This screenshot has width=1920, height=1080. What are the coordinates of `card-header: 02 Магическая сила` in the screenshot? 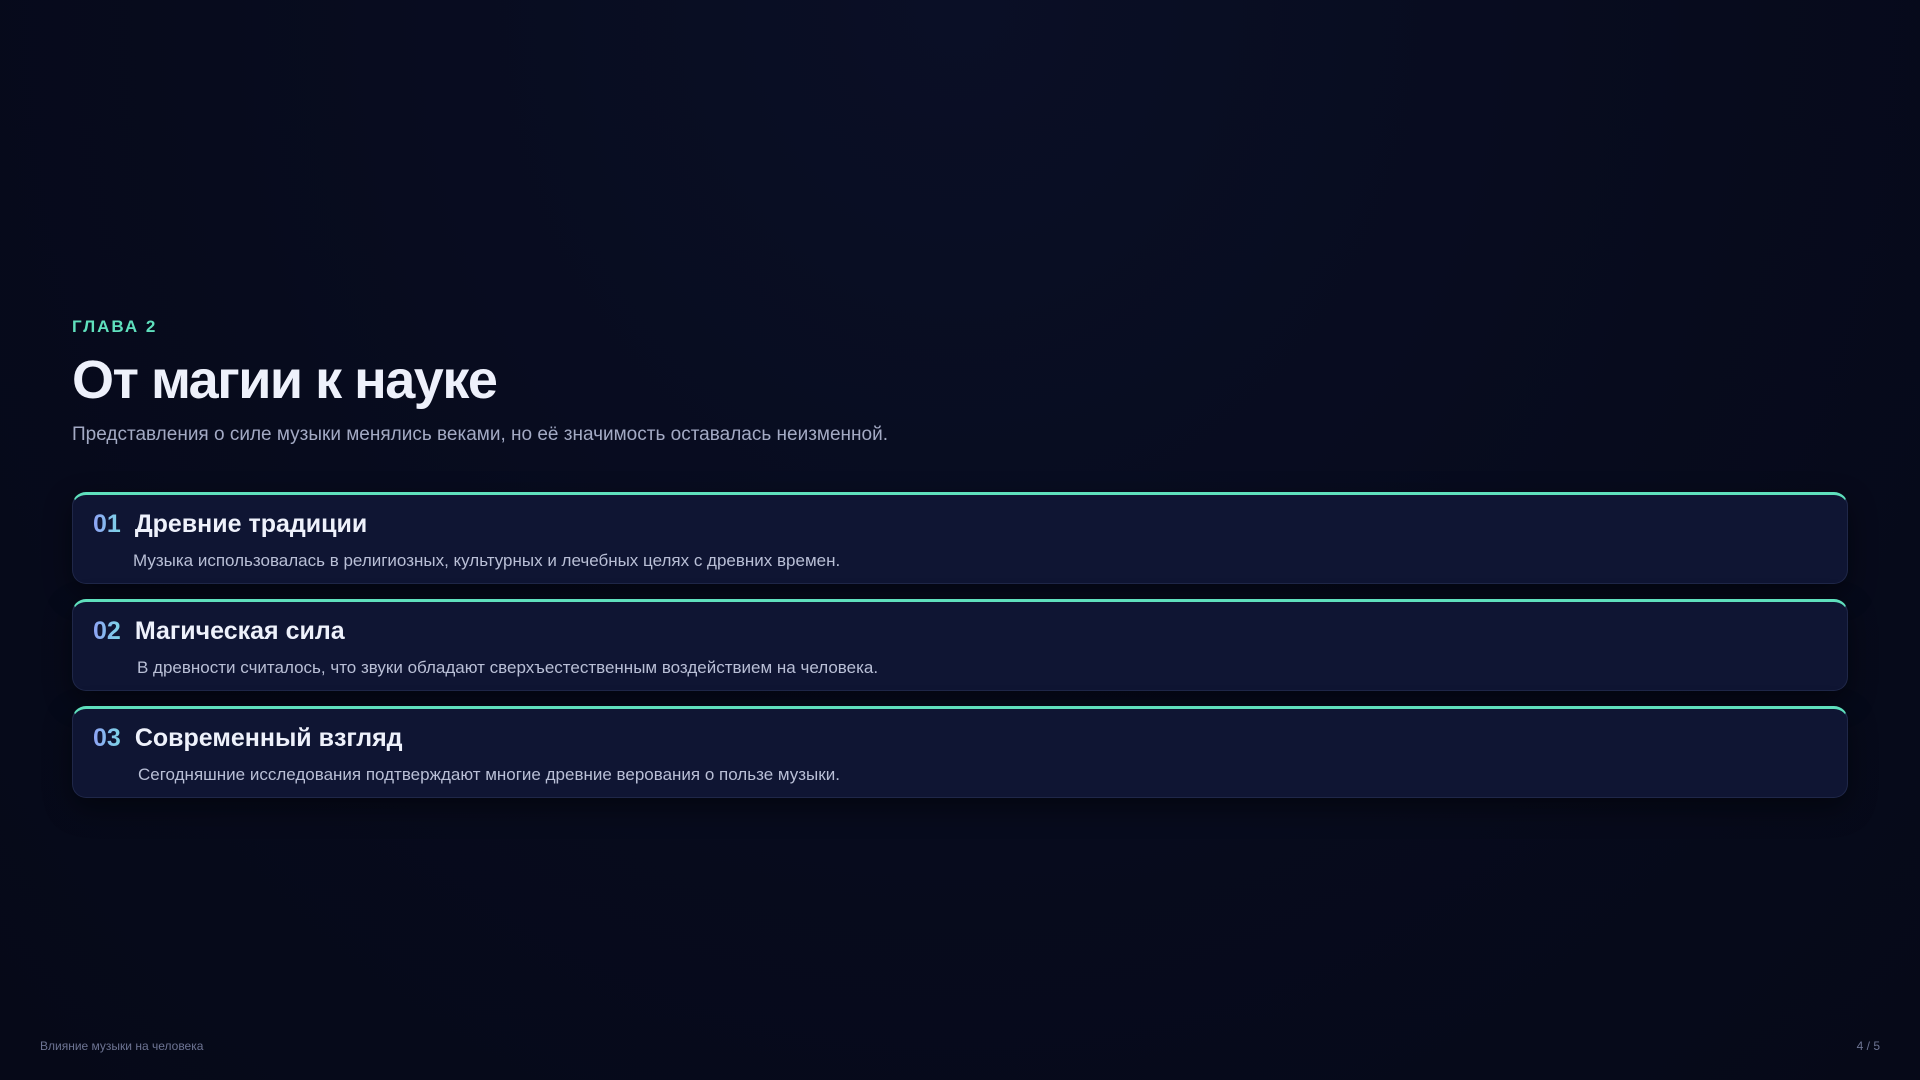 It's located at (960, 634).